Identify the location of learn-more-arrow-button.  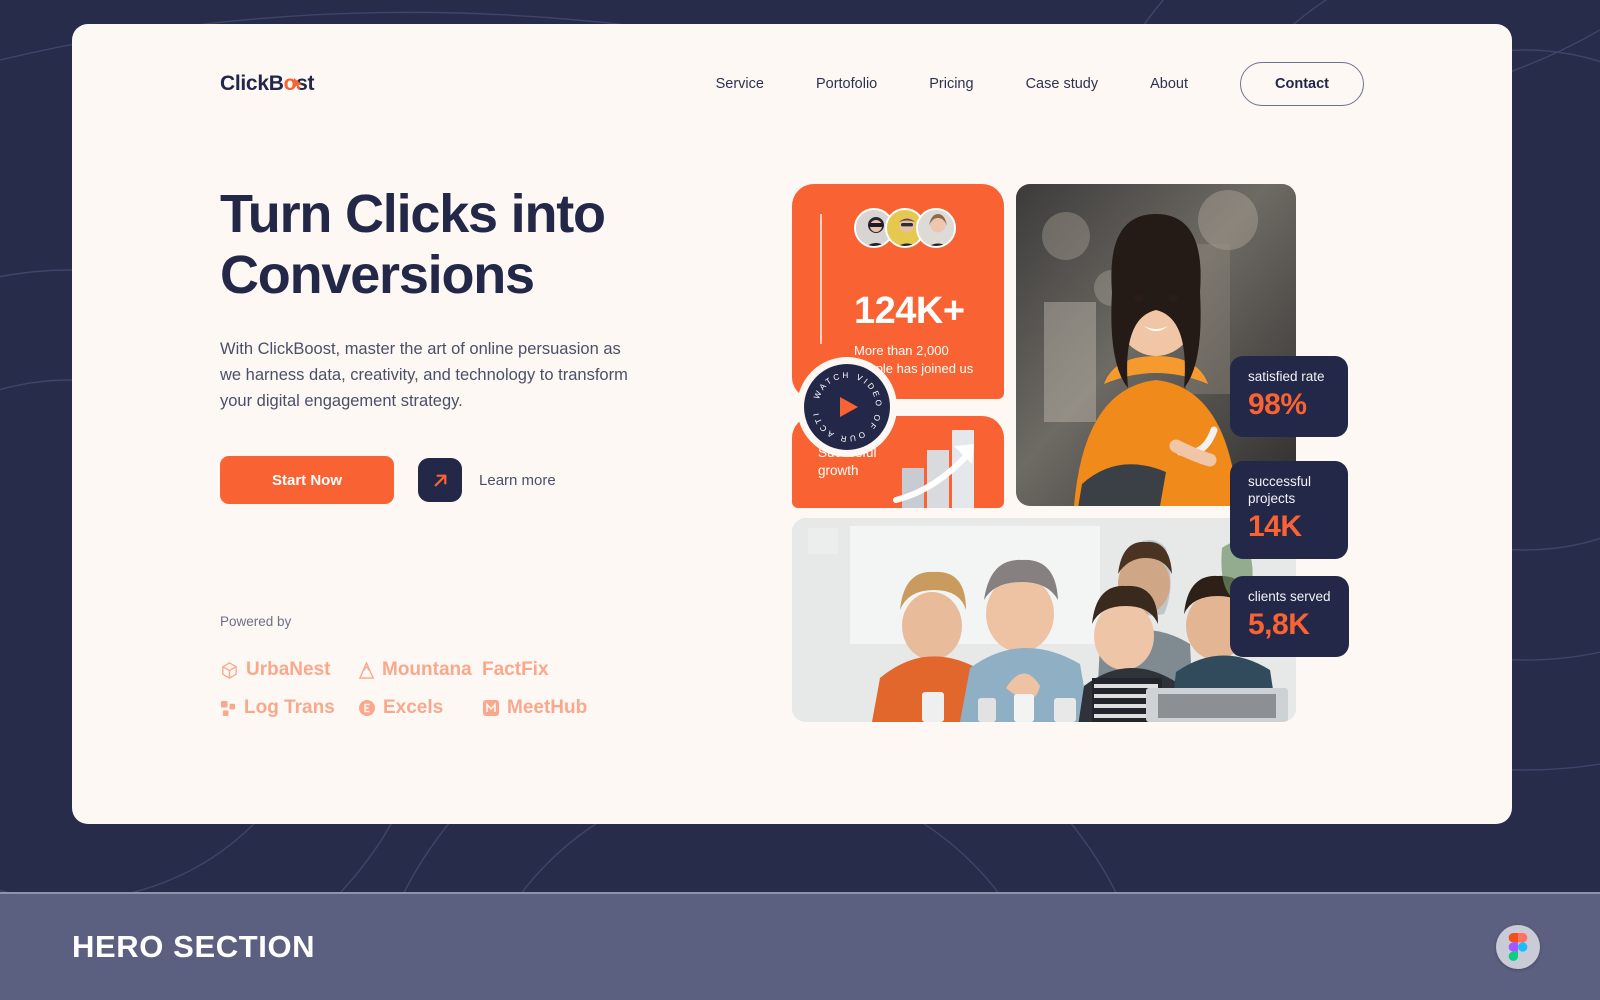
(440, 480).